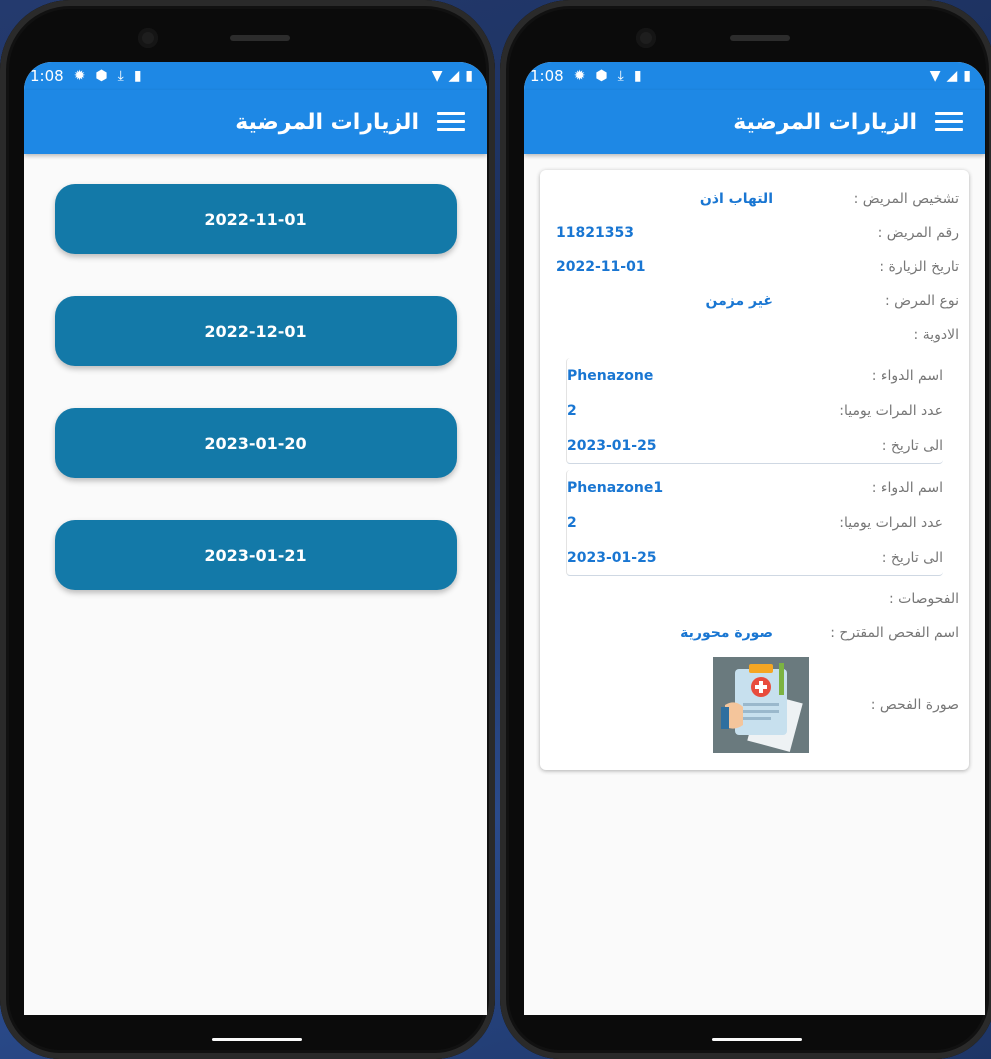 The width and height of the screenshot is (991, 1059). What do you see at coordinates (255, 219) in the screenshot?
I see `visit-button: 2022-11-01` at bounding box center [255, 219].